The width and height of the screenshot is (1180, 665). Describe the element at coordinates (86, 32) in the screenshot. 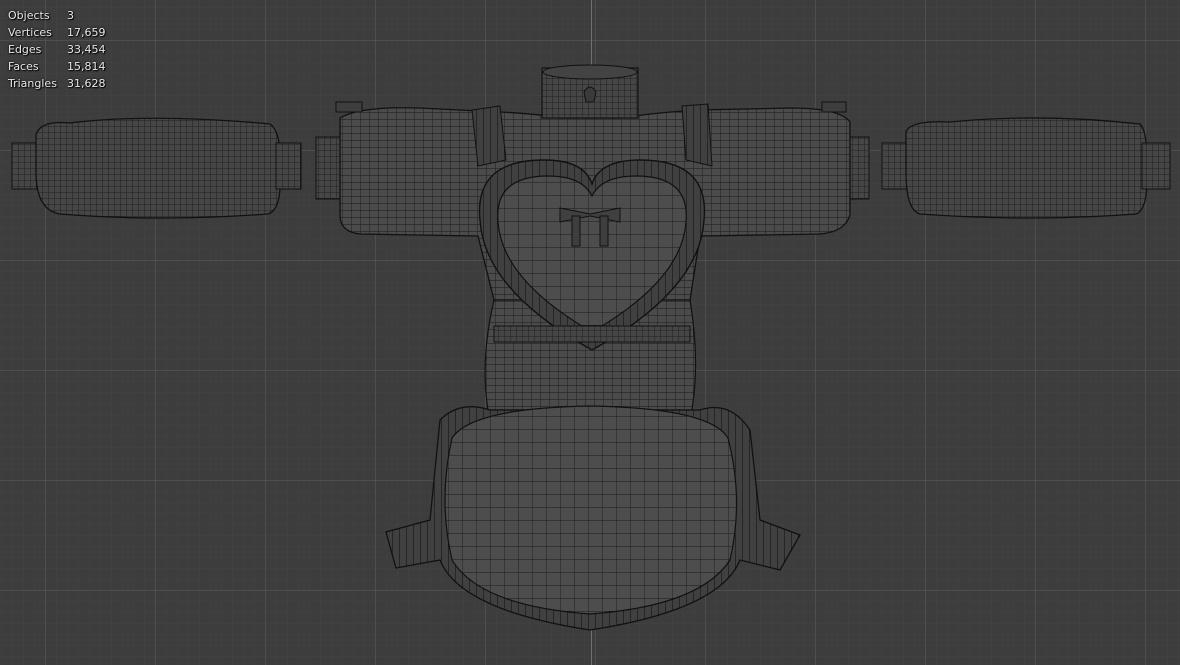

I see `stat-value: 17,659` at that location.